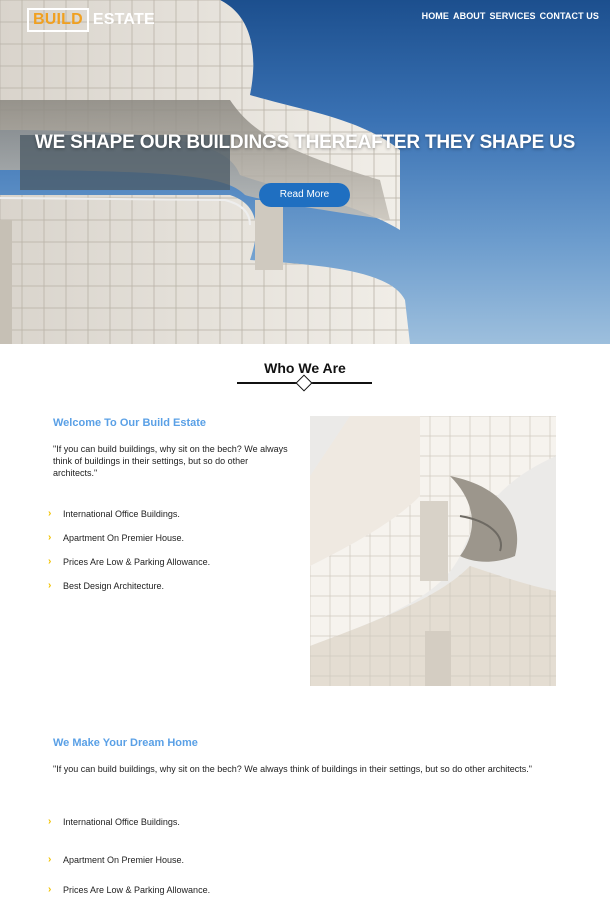 This screenshot has width=610, height=900. I want to click on nav-home: HOME, so click(435, 16).